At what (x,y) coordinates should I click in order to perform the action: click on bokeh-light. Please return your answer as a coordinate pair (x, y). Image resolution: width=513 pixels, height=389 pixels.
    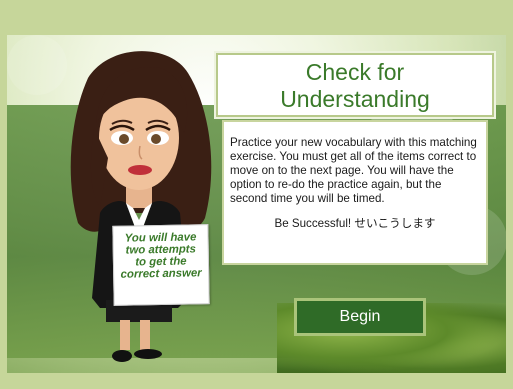
    Looking at the image, I should click on (37, 65).